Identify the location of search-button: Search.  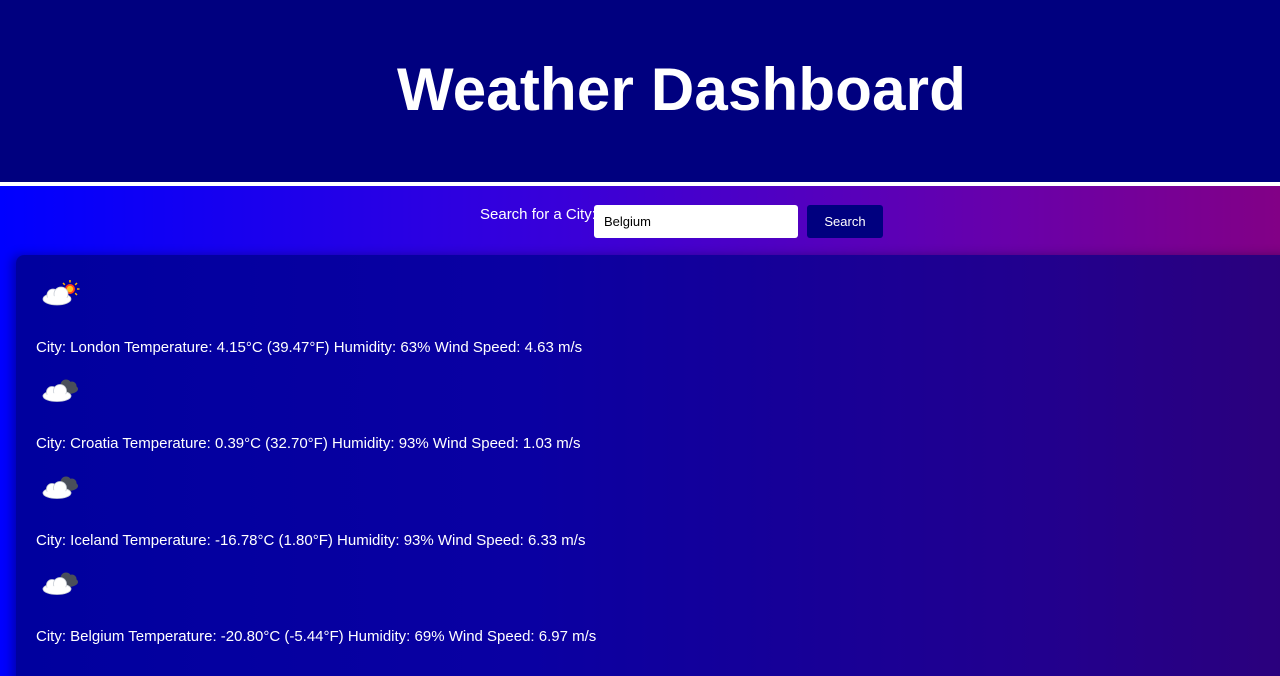
(845, 221).